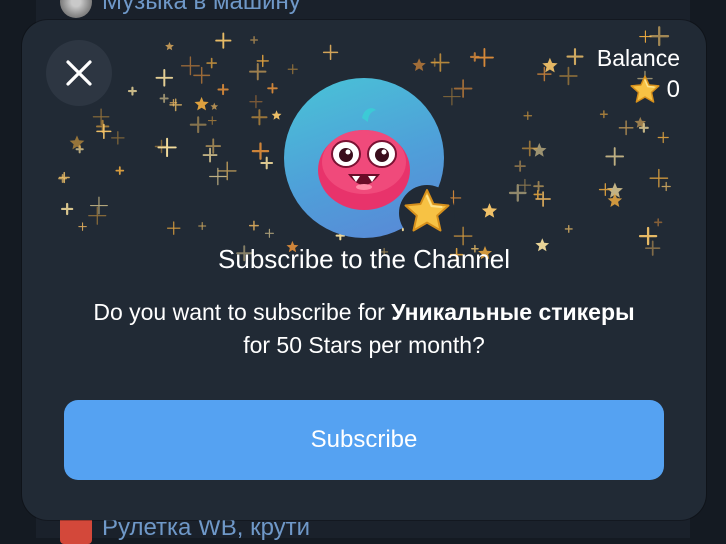 The width and height of the screenshot is (726, 544). What do you see at coordinates (364, 259) in the screenshot?
I see `dialog-title: Subscribe to the Channel` at bounding box center [364, 259].